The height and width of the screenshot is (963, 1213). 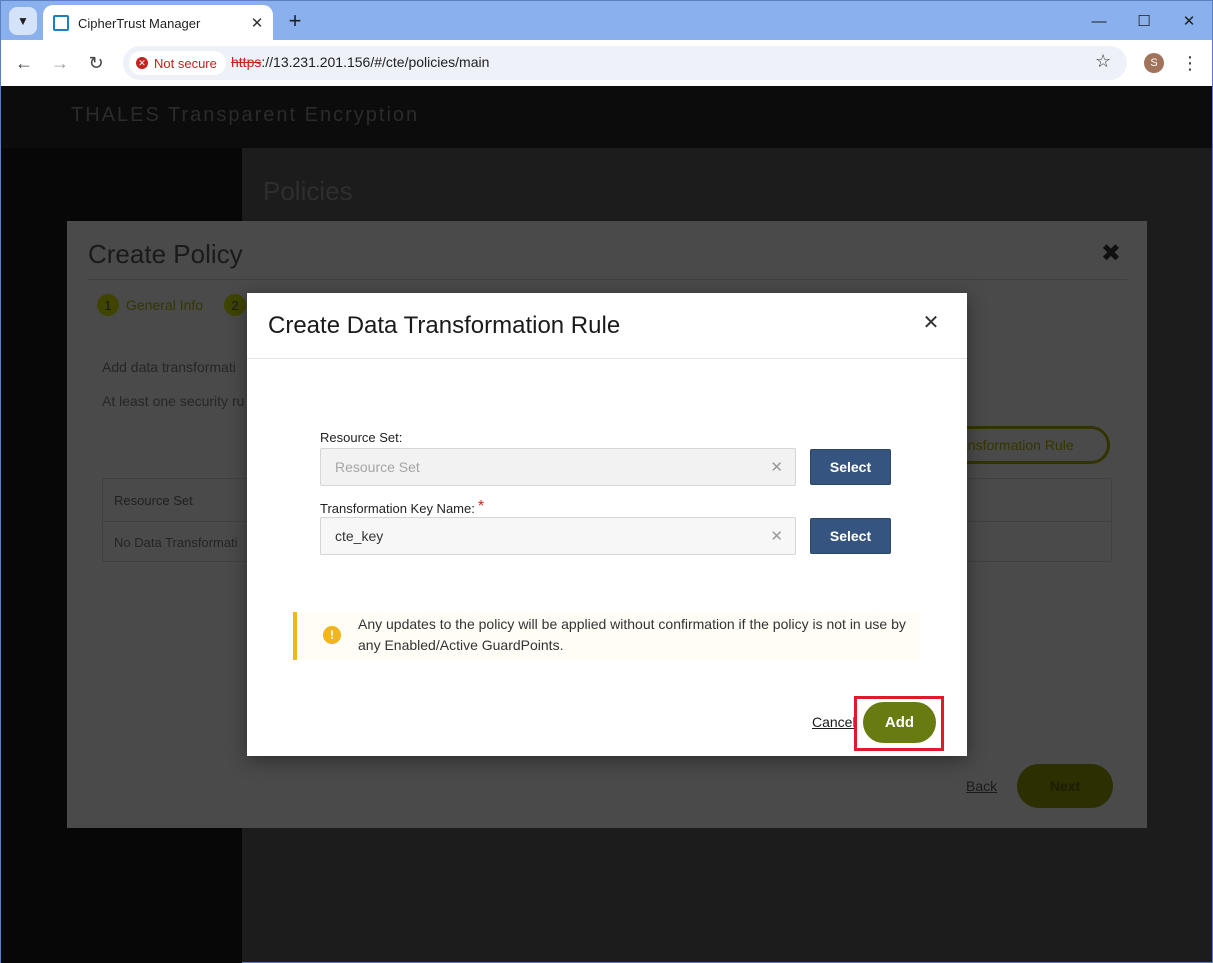 I want to click on step-1-number: 1, so click(x=108, y=305).